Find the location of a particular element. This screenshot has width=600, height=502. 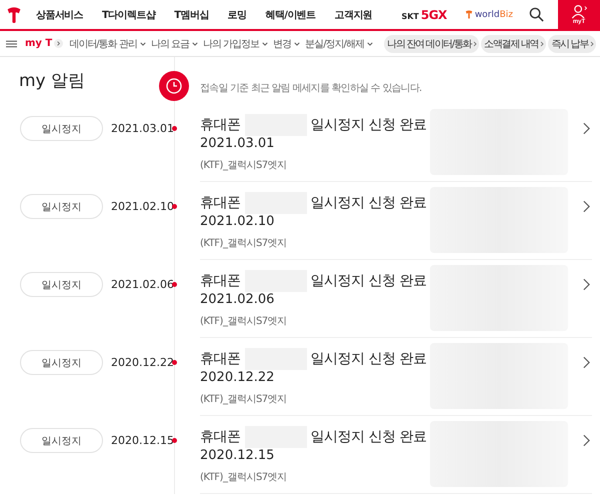

search-icon is located at coordinates (536, 14).